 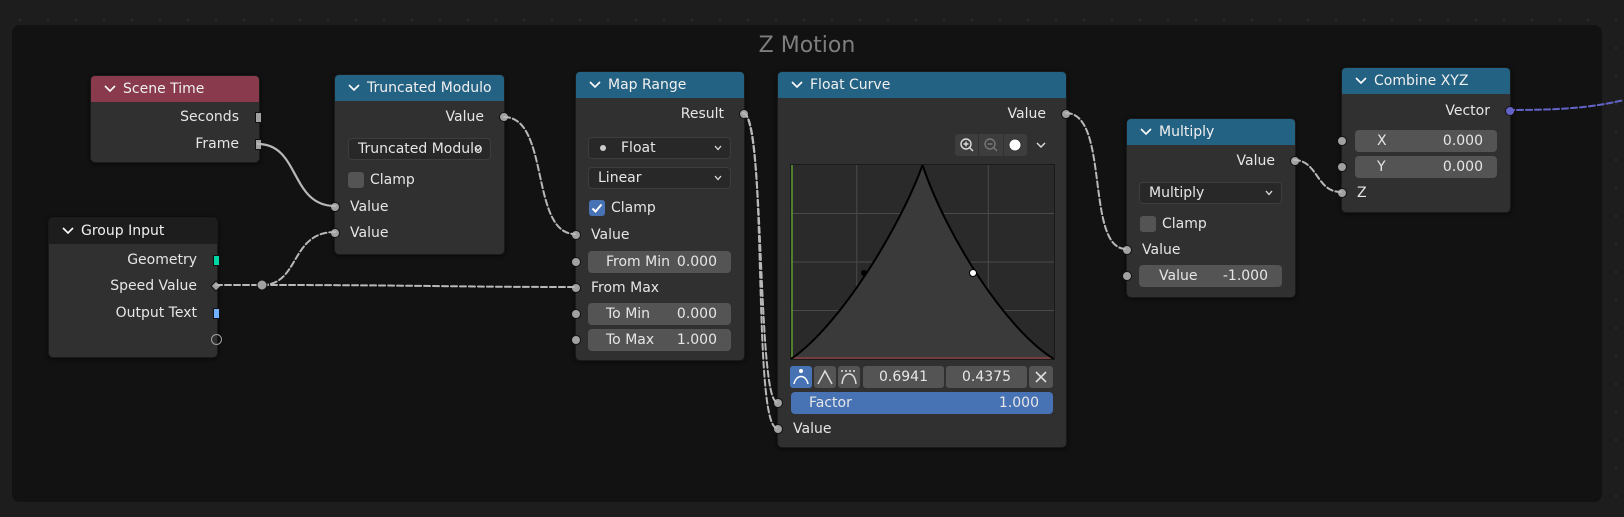 I want to click on to-max-field: To Max 1.000, so click(x=659, y=340).